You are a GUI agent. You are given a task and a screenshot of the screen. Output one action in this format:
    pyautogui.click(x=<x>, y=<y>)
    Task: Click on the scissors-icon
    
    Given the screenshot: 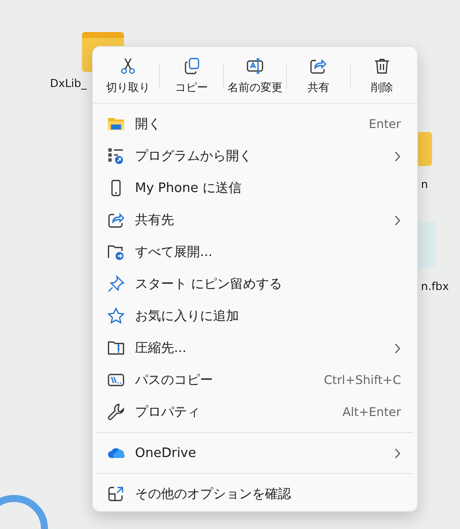 What is the action you would take?
    pyautogui.click(x=128, y=66)
    